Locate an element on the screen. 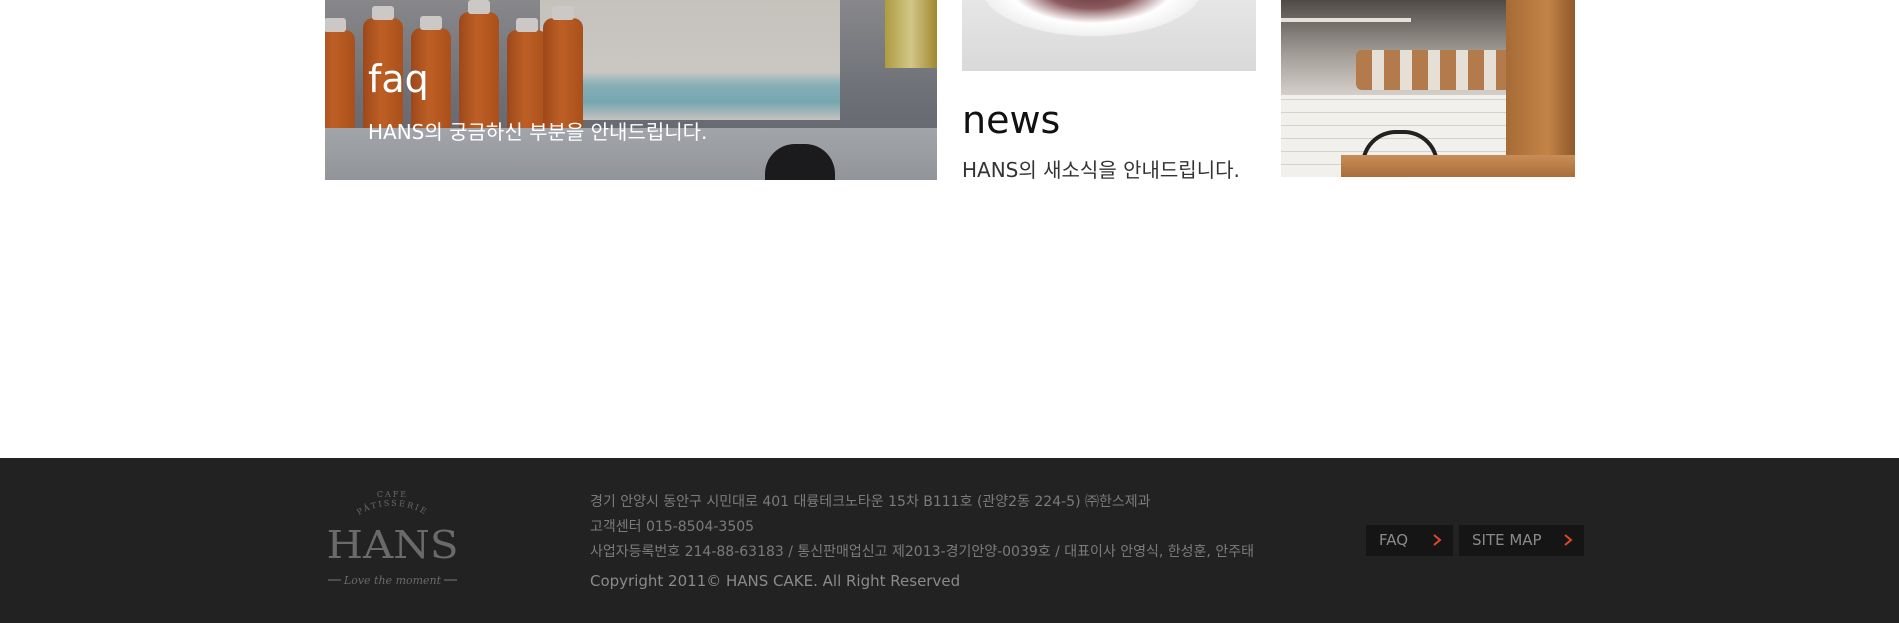 The width and height of the screenshot is (1899, 623). news-card-image is located at coordinates (1109, 35).